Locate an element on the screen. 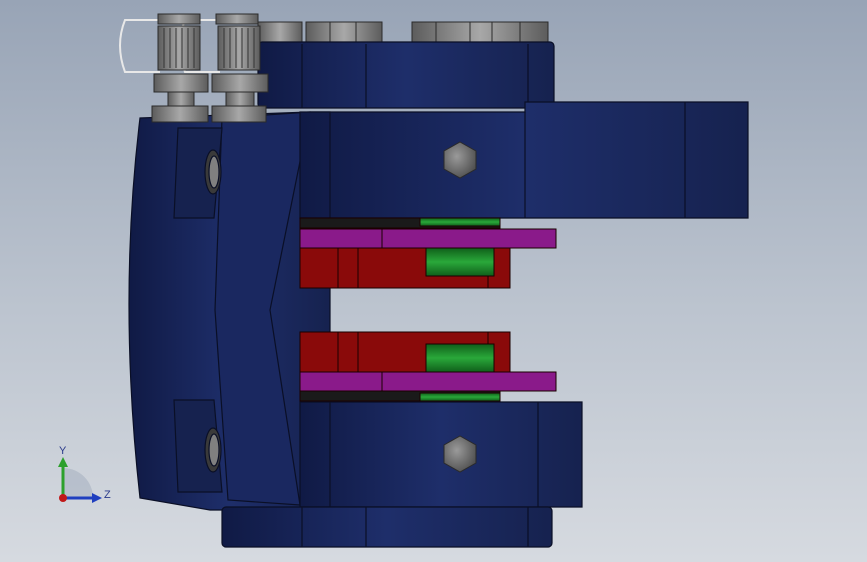 The width and height of the screenshot is (867, 562). lower-bridge is located at coordinates (387, 527).